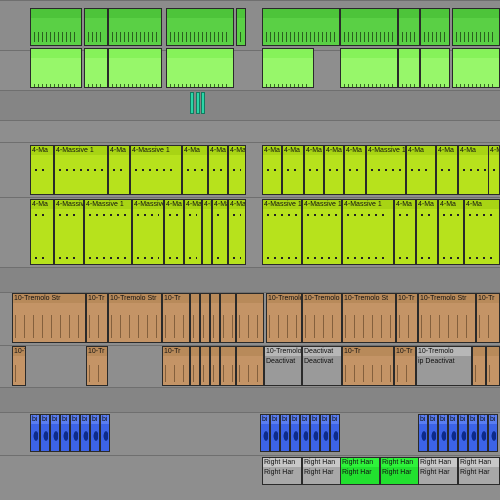  Describe the element at coordinates (322, 366) in the screenshot. I see `deactivated-clip: Deactivat Deactivat` at that location.